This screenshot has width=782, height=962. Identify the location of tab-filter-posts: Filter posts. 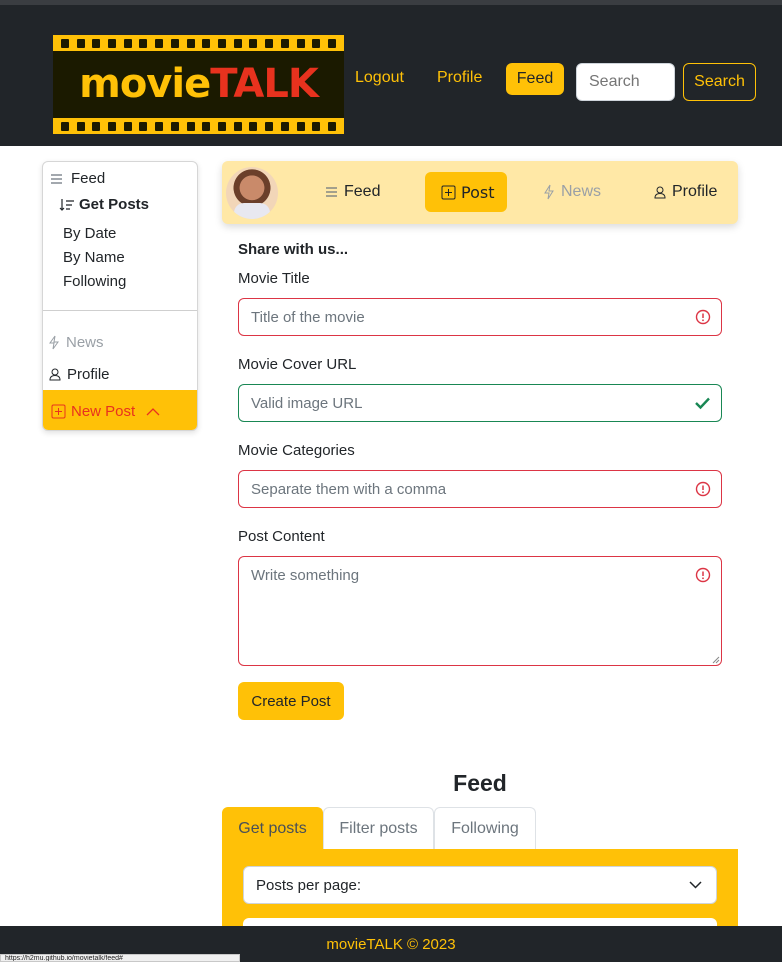
(378, 828).